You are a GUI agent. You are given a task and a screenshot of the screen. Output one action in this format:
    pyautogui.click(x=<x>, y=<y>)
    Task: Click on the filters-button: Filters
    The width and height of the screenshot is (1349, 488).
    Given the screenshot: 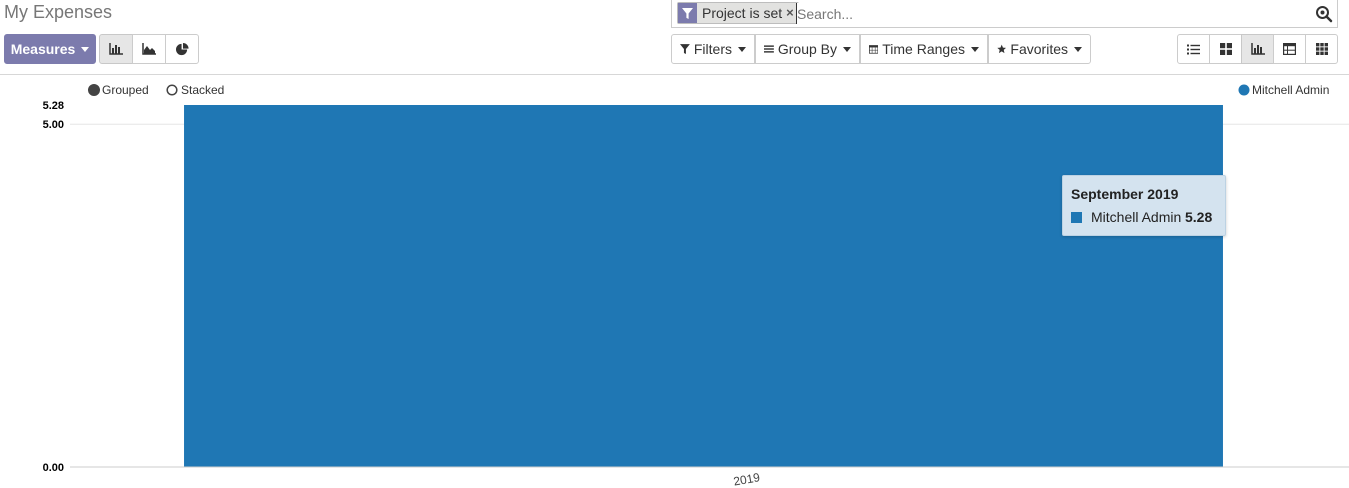 What is the action you would take?
    pyautogui.click(x=713, y=49)
    